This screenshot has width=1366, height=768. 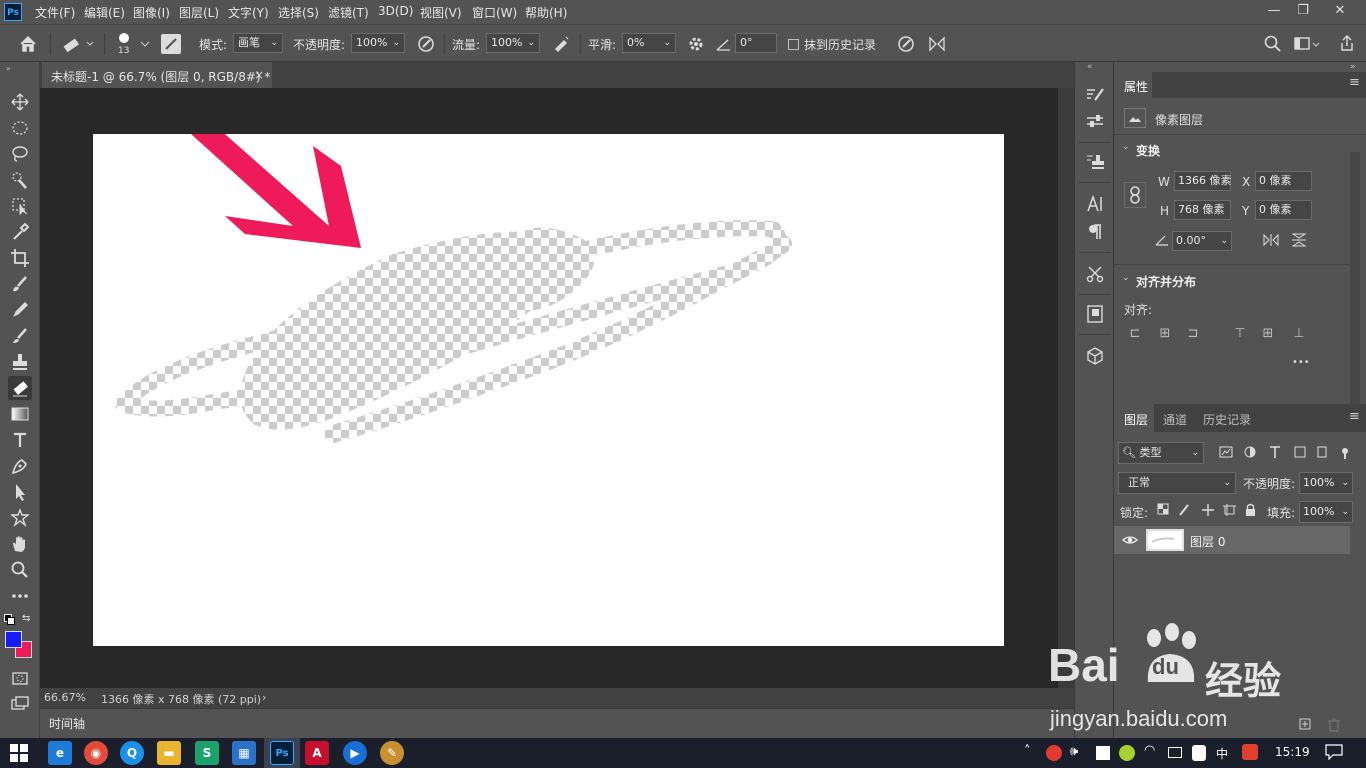 What do you see at coordinates (1135, 334) in the screenshot?
I see `align-left-button: ⊏` at bounding box center [1135, 334].